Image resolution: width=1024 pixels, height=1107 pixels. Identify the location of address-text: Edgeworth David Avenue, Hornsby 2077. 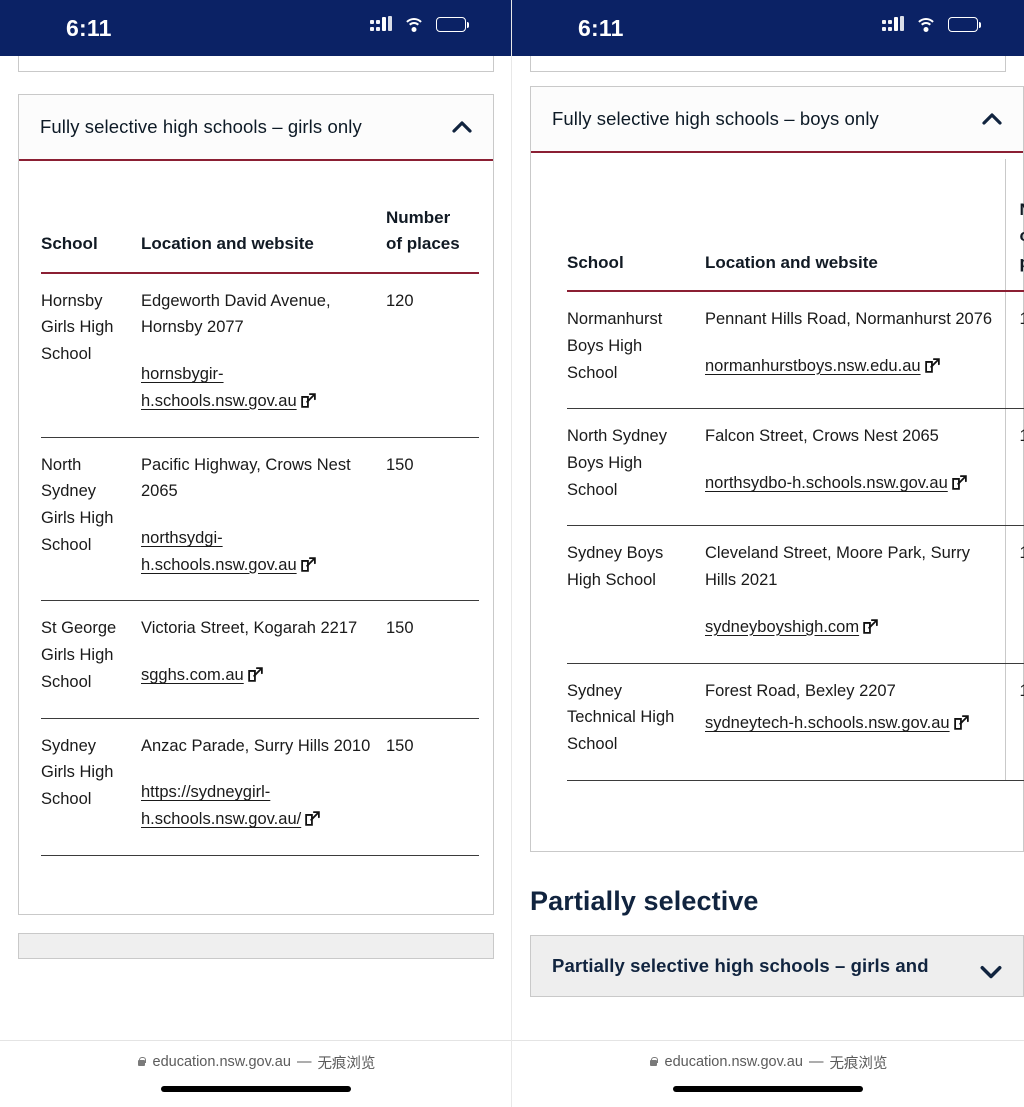
(236, 314).